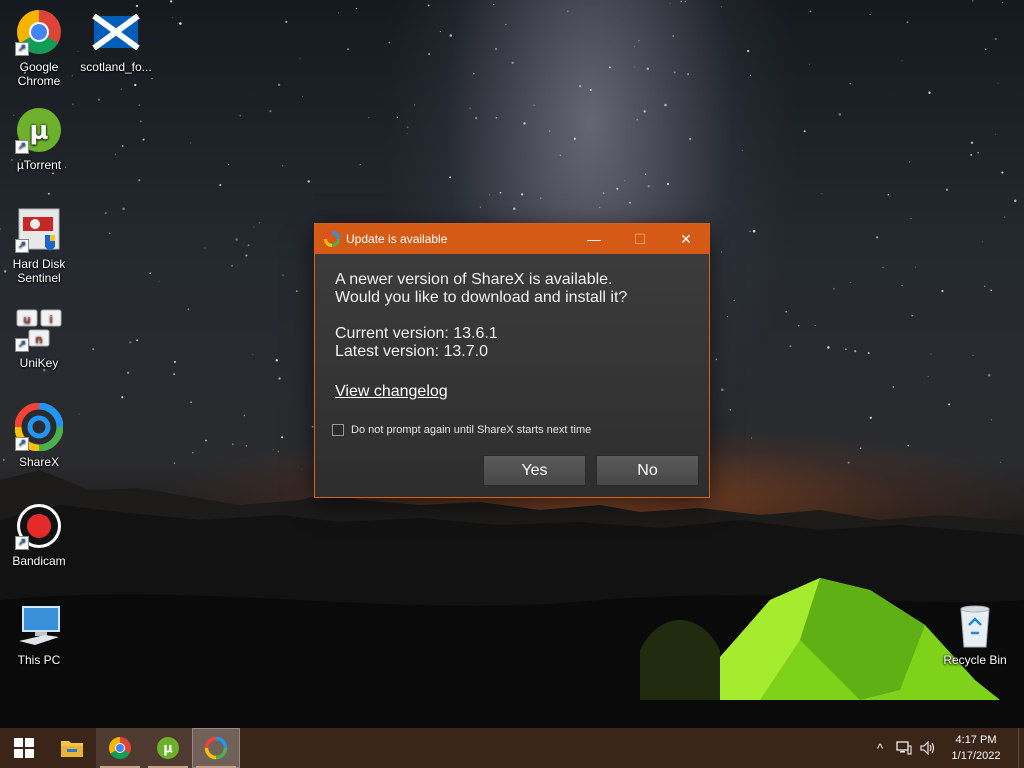 The width and height of the screenshot is (1024, 768). I want to click on taskbar-utorrent: µ, so click(168, 748).